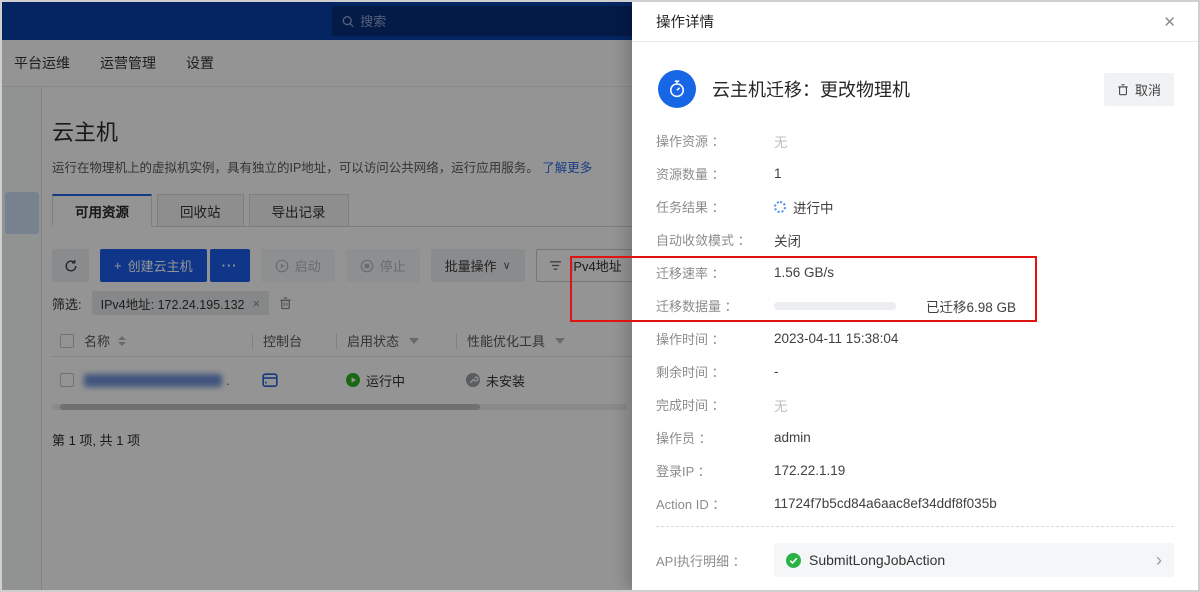 The image size is (1200, 592). Describe the element at coordinates (835, 305) in the screenshot. I see `migration-progress-bar` at that location.